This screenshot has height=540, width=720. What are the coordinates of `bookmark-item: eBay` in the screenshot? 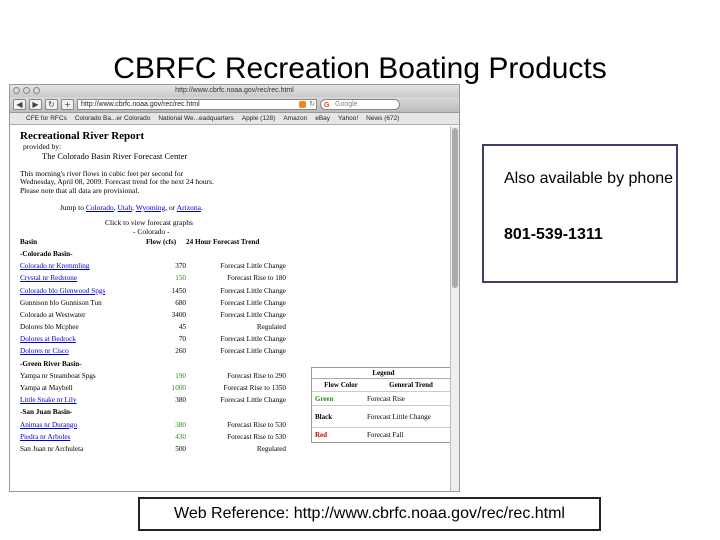 It's located at (322, 118).